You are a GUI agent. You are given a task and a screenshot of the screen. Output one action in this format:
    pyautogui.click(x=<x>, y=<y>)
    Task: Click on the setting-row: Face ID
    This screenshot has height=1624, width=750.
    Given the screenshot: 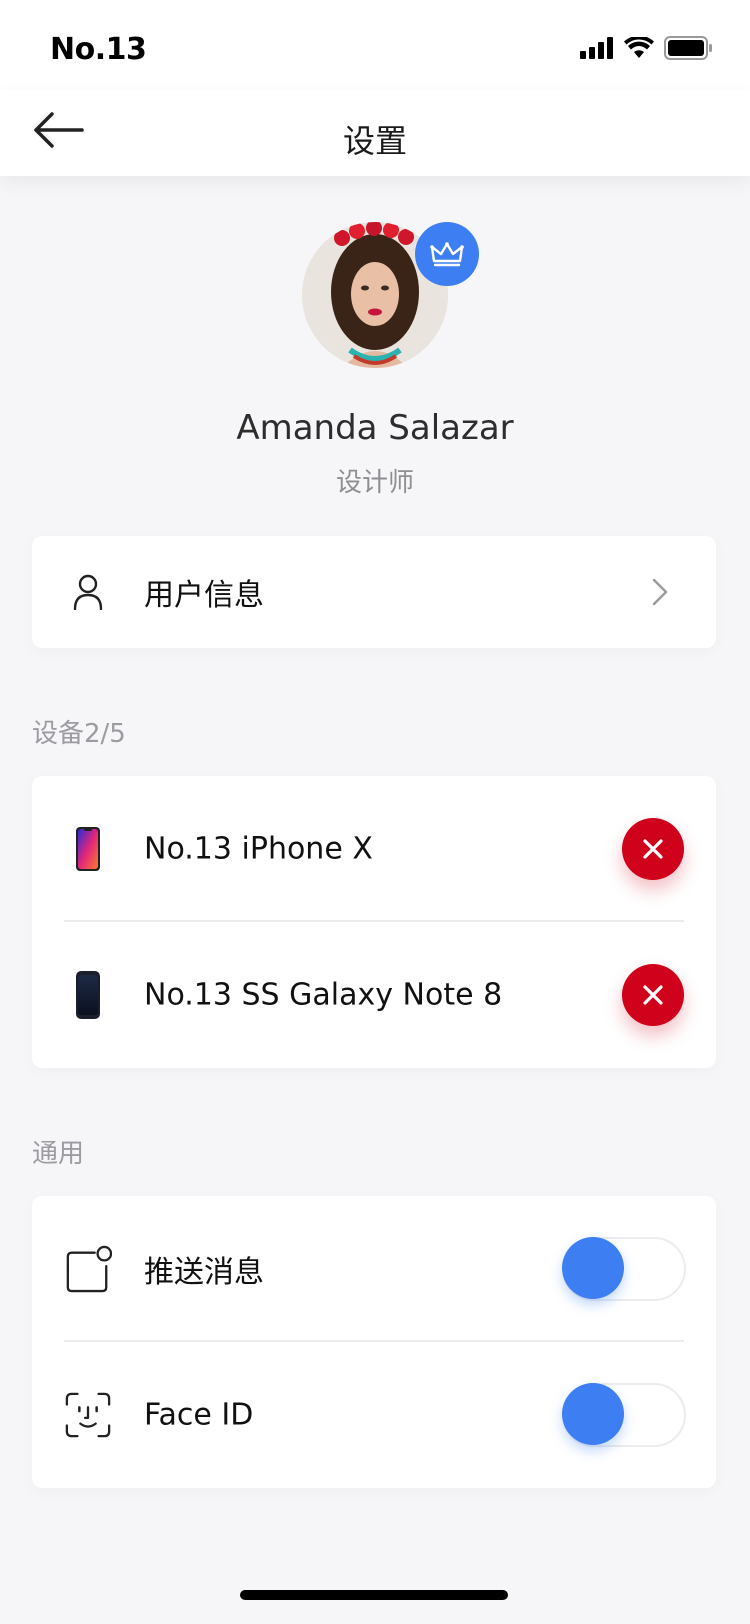 What is the action you would take?
    pyautogui.click(x=374, y=1415)
    